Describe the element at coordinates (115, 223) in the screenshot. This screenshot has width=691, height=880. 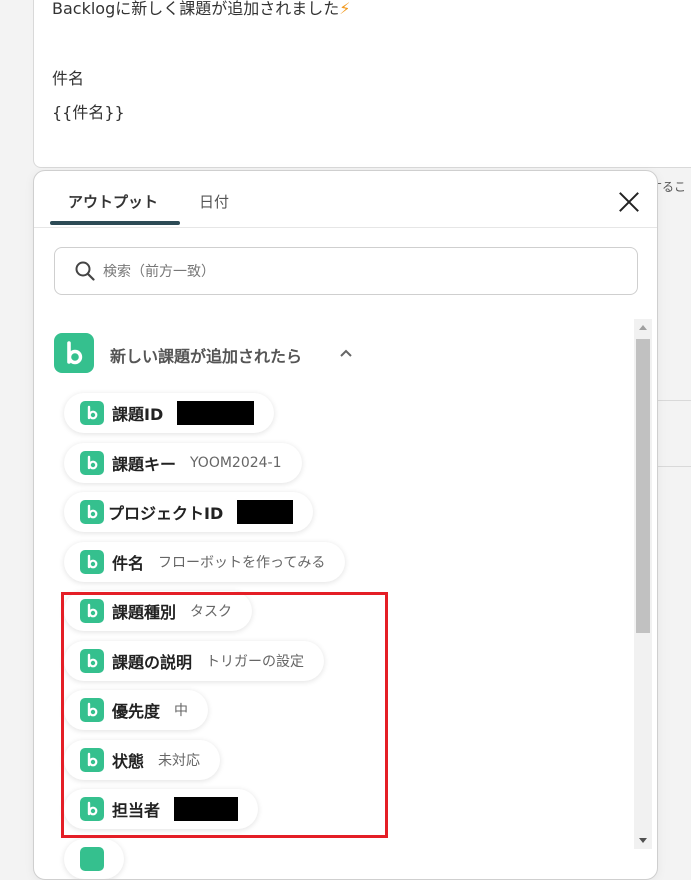
I see `active-tab-indicator` at that location.